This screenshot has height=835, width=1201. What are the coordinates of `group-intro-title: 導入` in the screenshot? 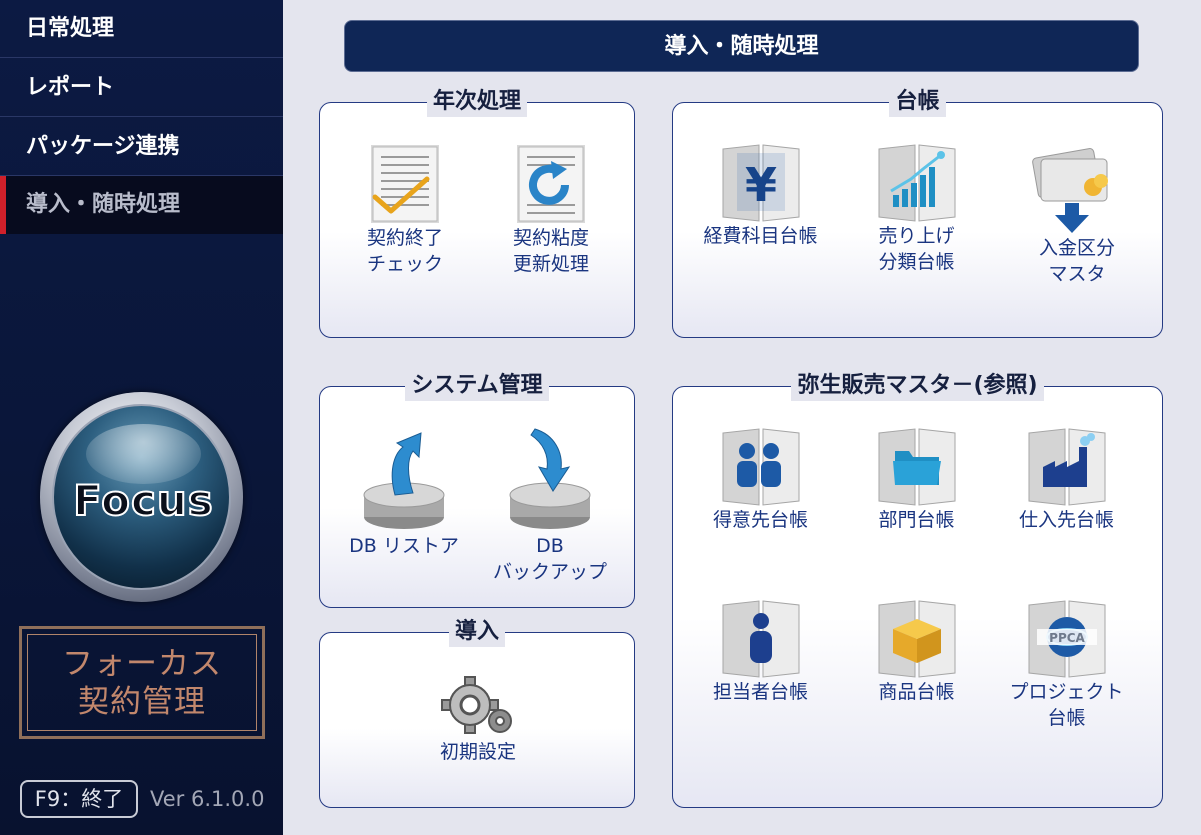 It's located at (476, 632).